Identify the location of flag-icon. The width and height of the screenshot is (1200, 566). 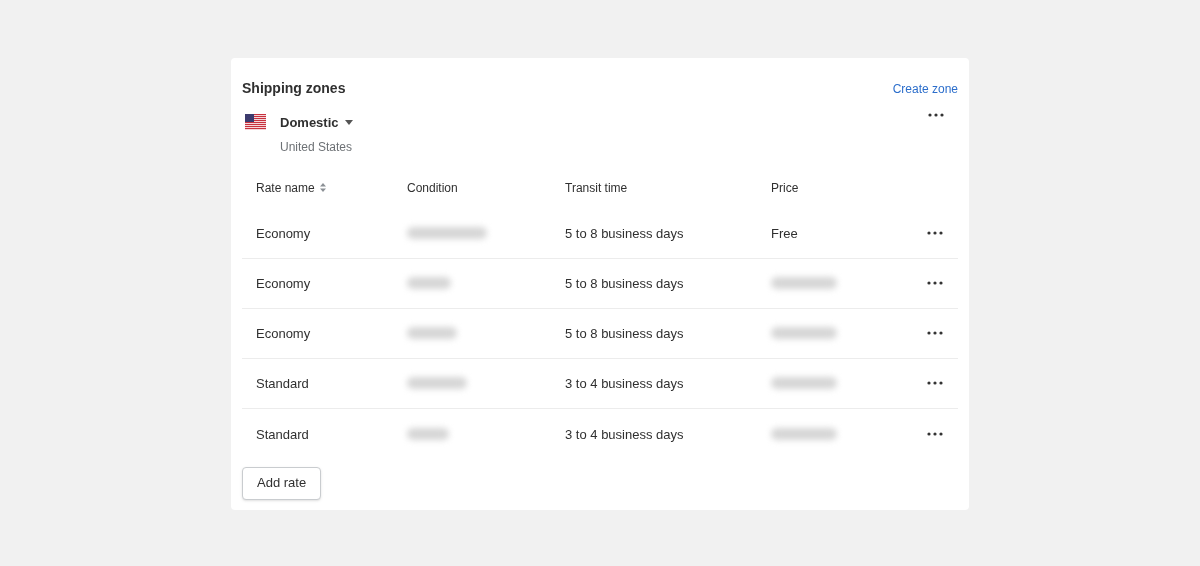
(255, 122).